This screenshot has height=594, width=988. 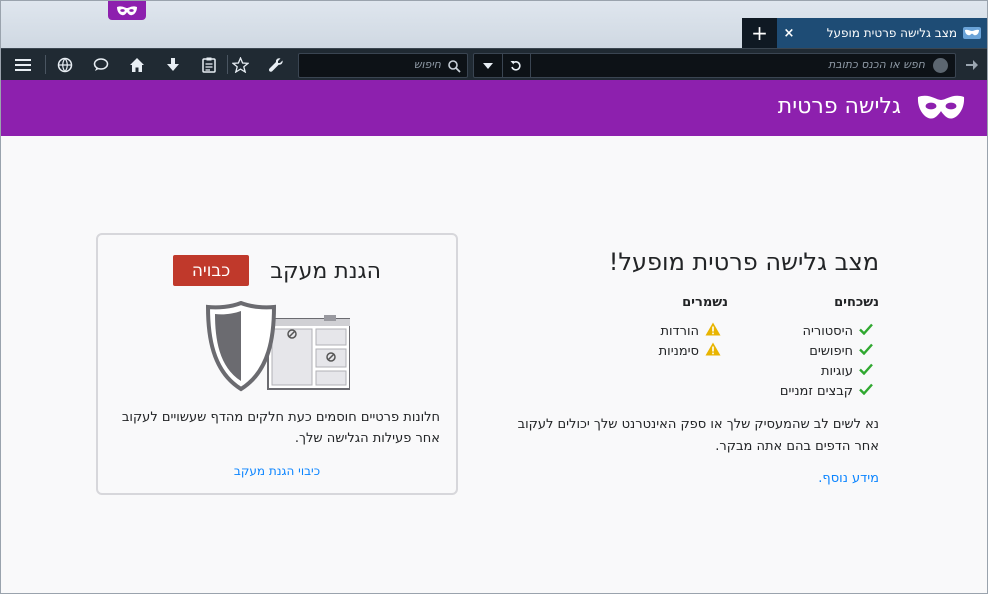 I want to click on tab-close-button: ×, so click(x=789, y=33).